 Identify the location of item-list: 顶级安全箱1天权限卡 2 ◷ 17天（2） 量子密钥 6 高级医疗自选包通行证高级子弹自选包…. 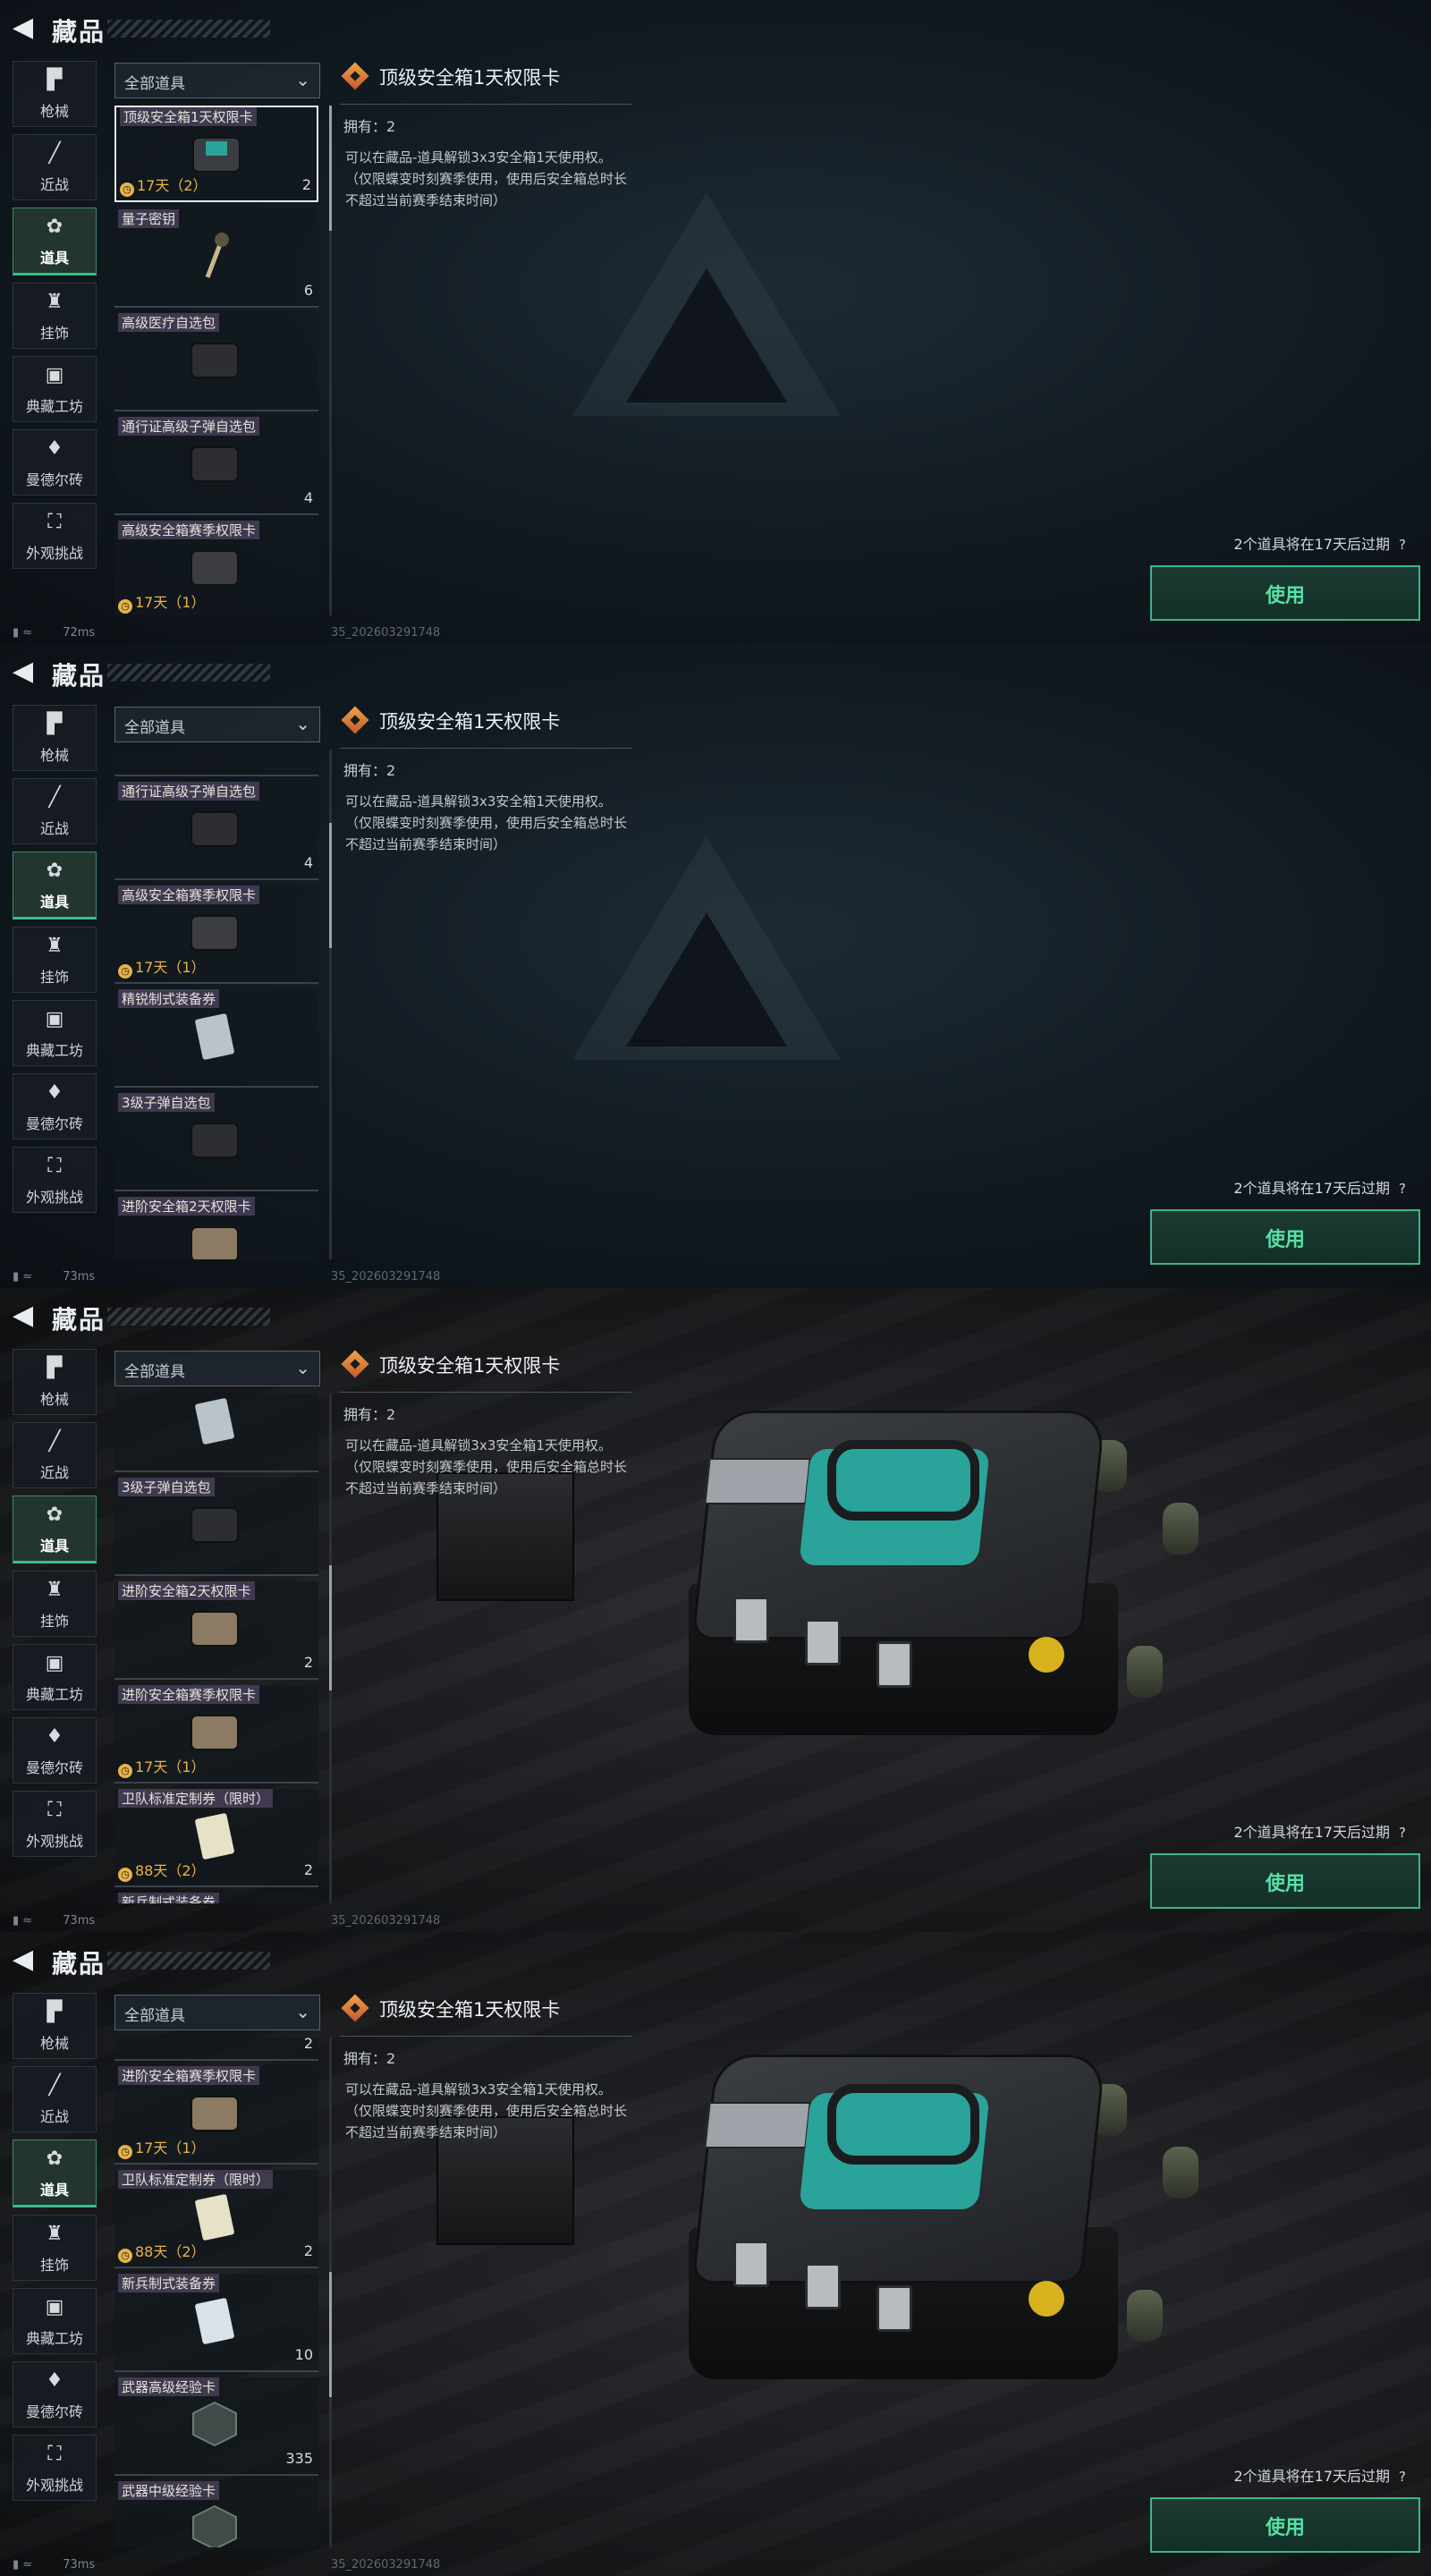
(217, 360).